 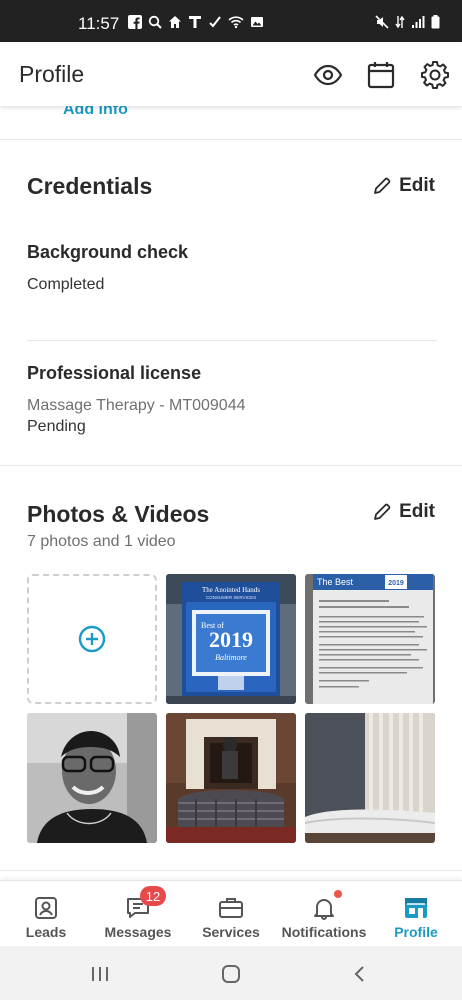 What do you see at coordinates (396, 583) in the screenshot?
I see `letter-year: 2019` at bounding box center [396, 583].